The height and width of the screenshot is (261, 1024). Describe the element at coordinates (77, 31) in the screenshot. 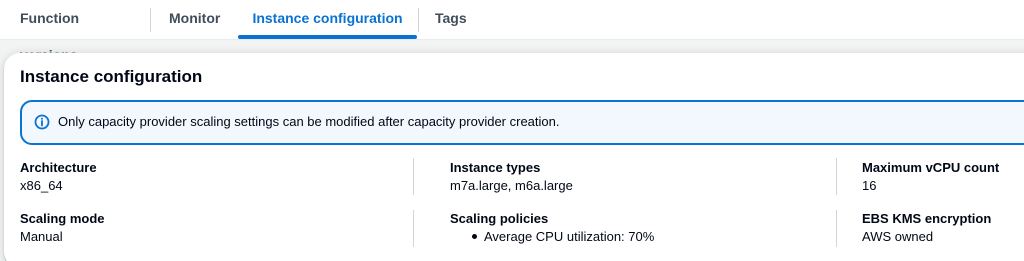

I see `tab-function-versions: Function versions` at that location.